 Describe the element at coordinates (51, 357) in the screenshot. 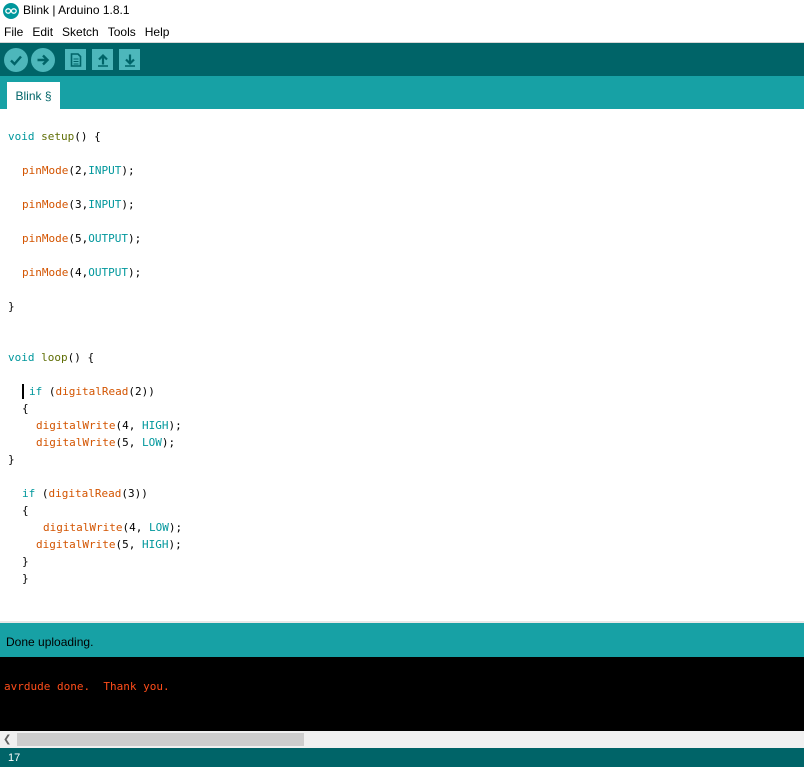

I see `code-line: void loop() {` at that location.